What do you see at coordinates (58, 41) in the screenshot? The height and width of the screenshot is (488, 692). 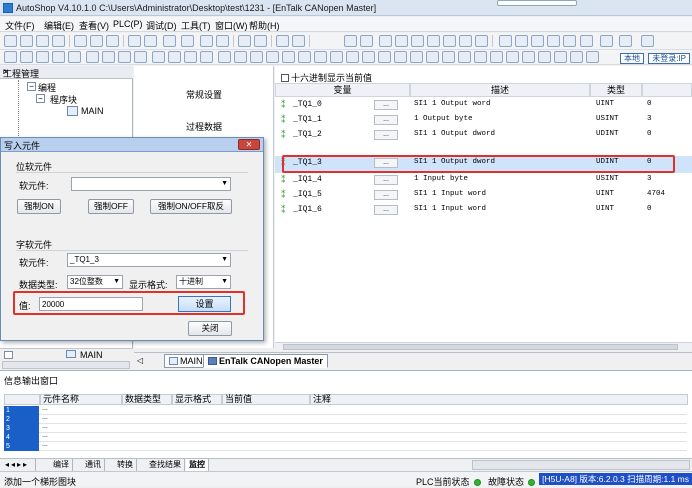 I see `print-icon` at bounding box center [58, 41].